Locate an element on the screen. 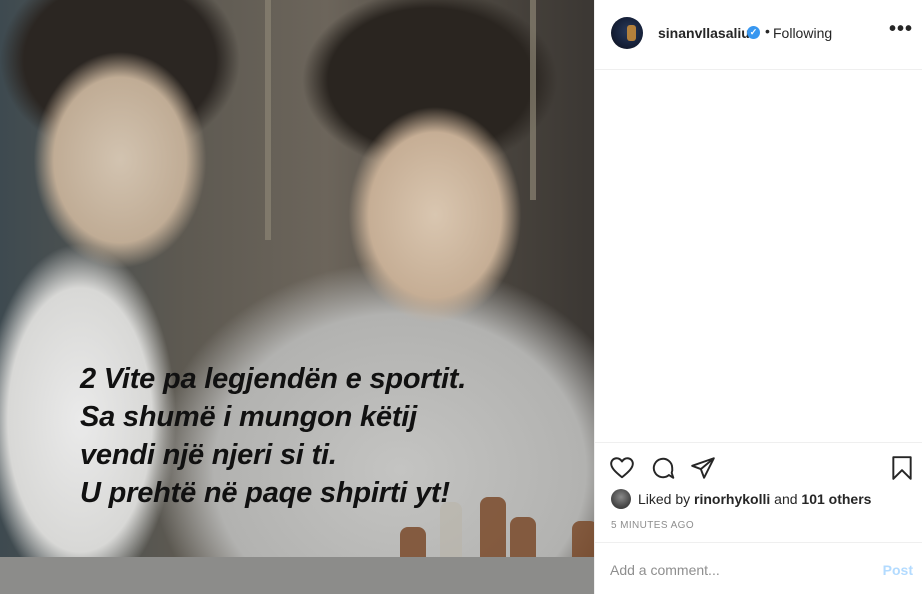 The image size is (922, 594). liker-avatar is located at coordinates (621, 499).